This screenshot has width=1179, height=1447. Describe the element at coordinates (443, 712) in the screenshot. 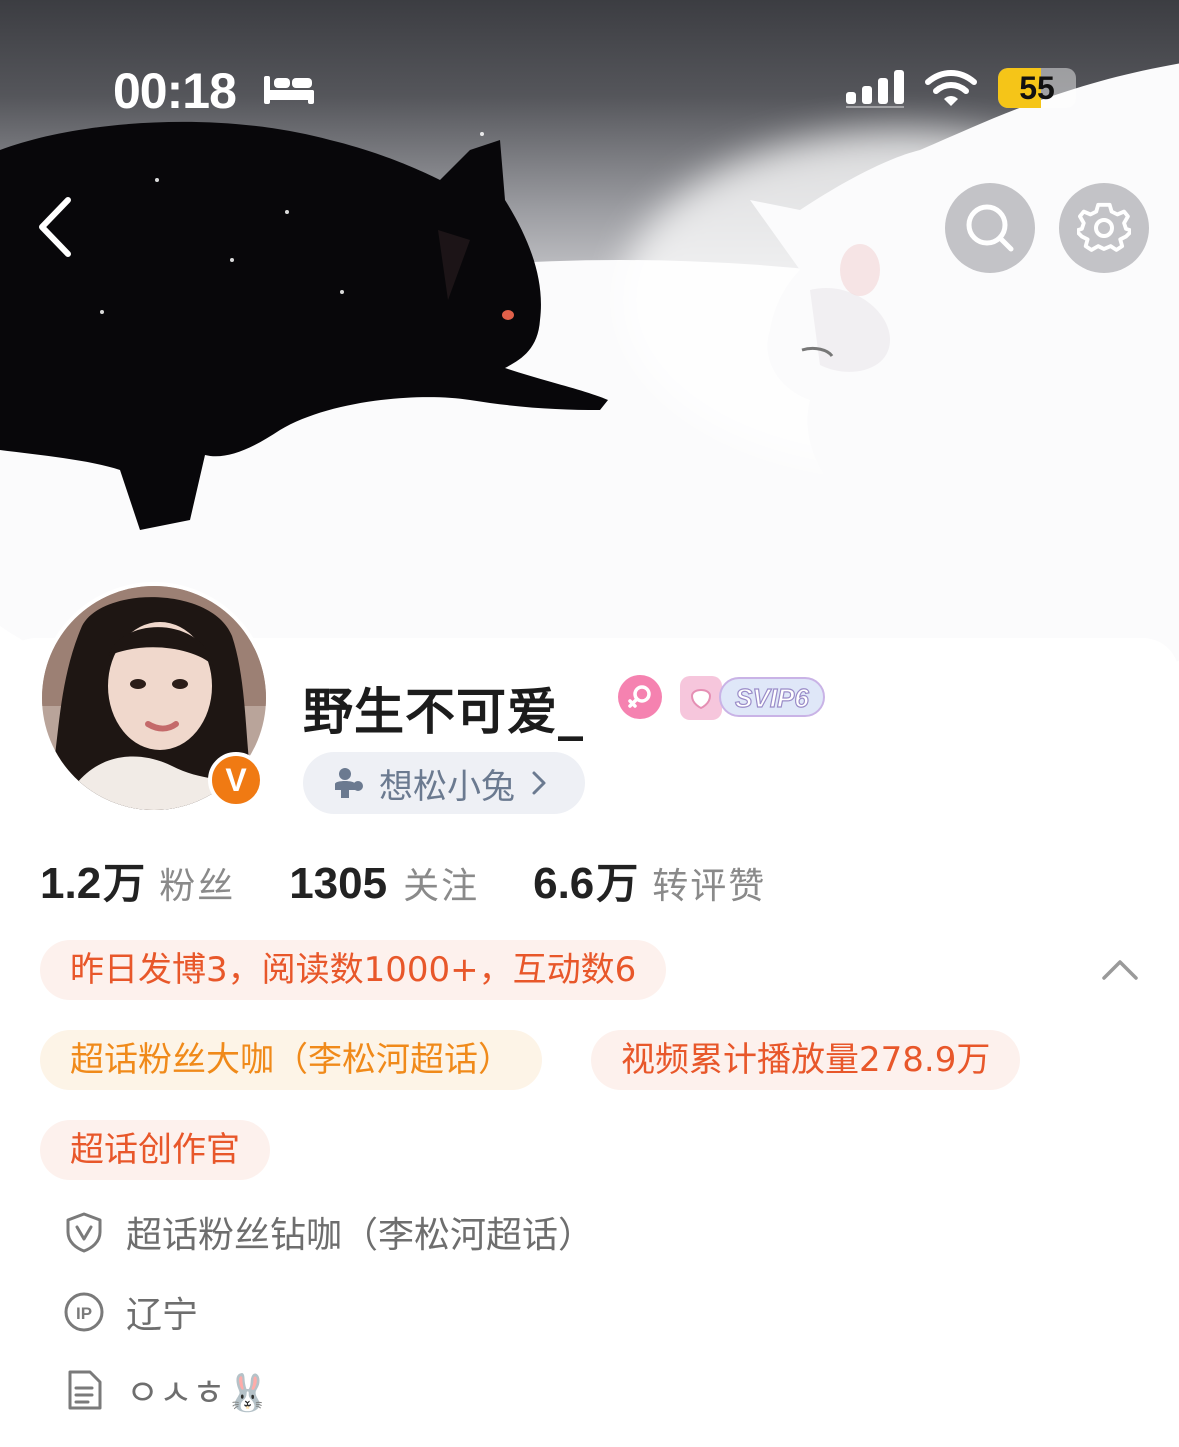

I see `username: 野生不可爱_` at that location.